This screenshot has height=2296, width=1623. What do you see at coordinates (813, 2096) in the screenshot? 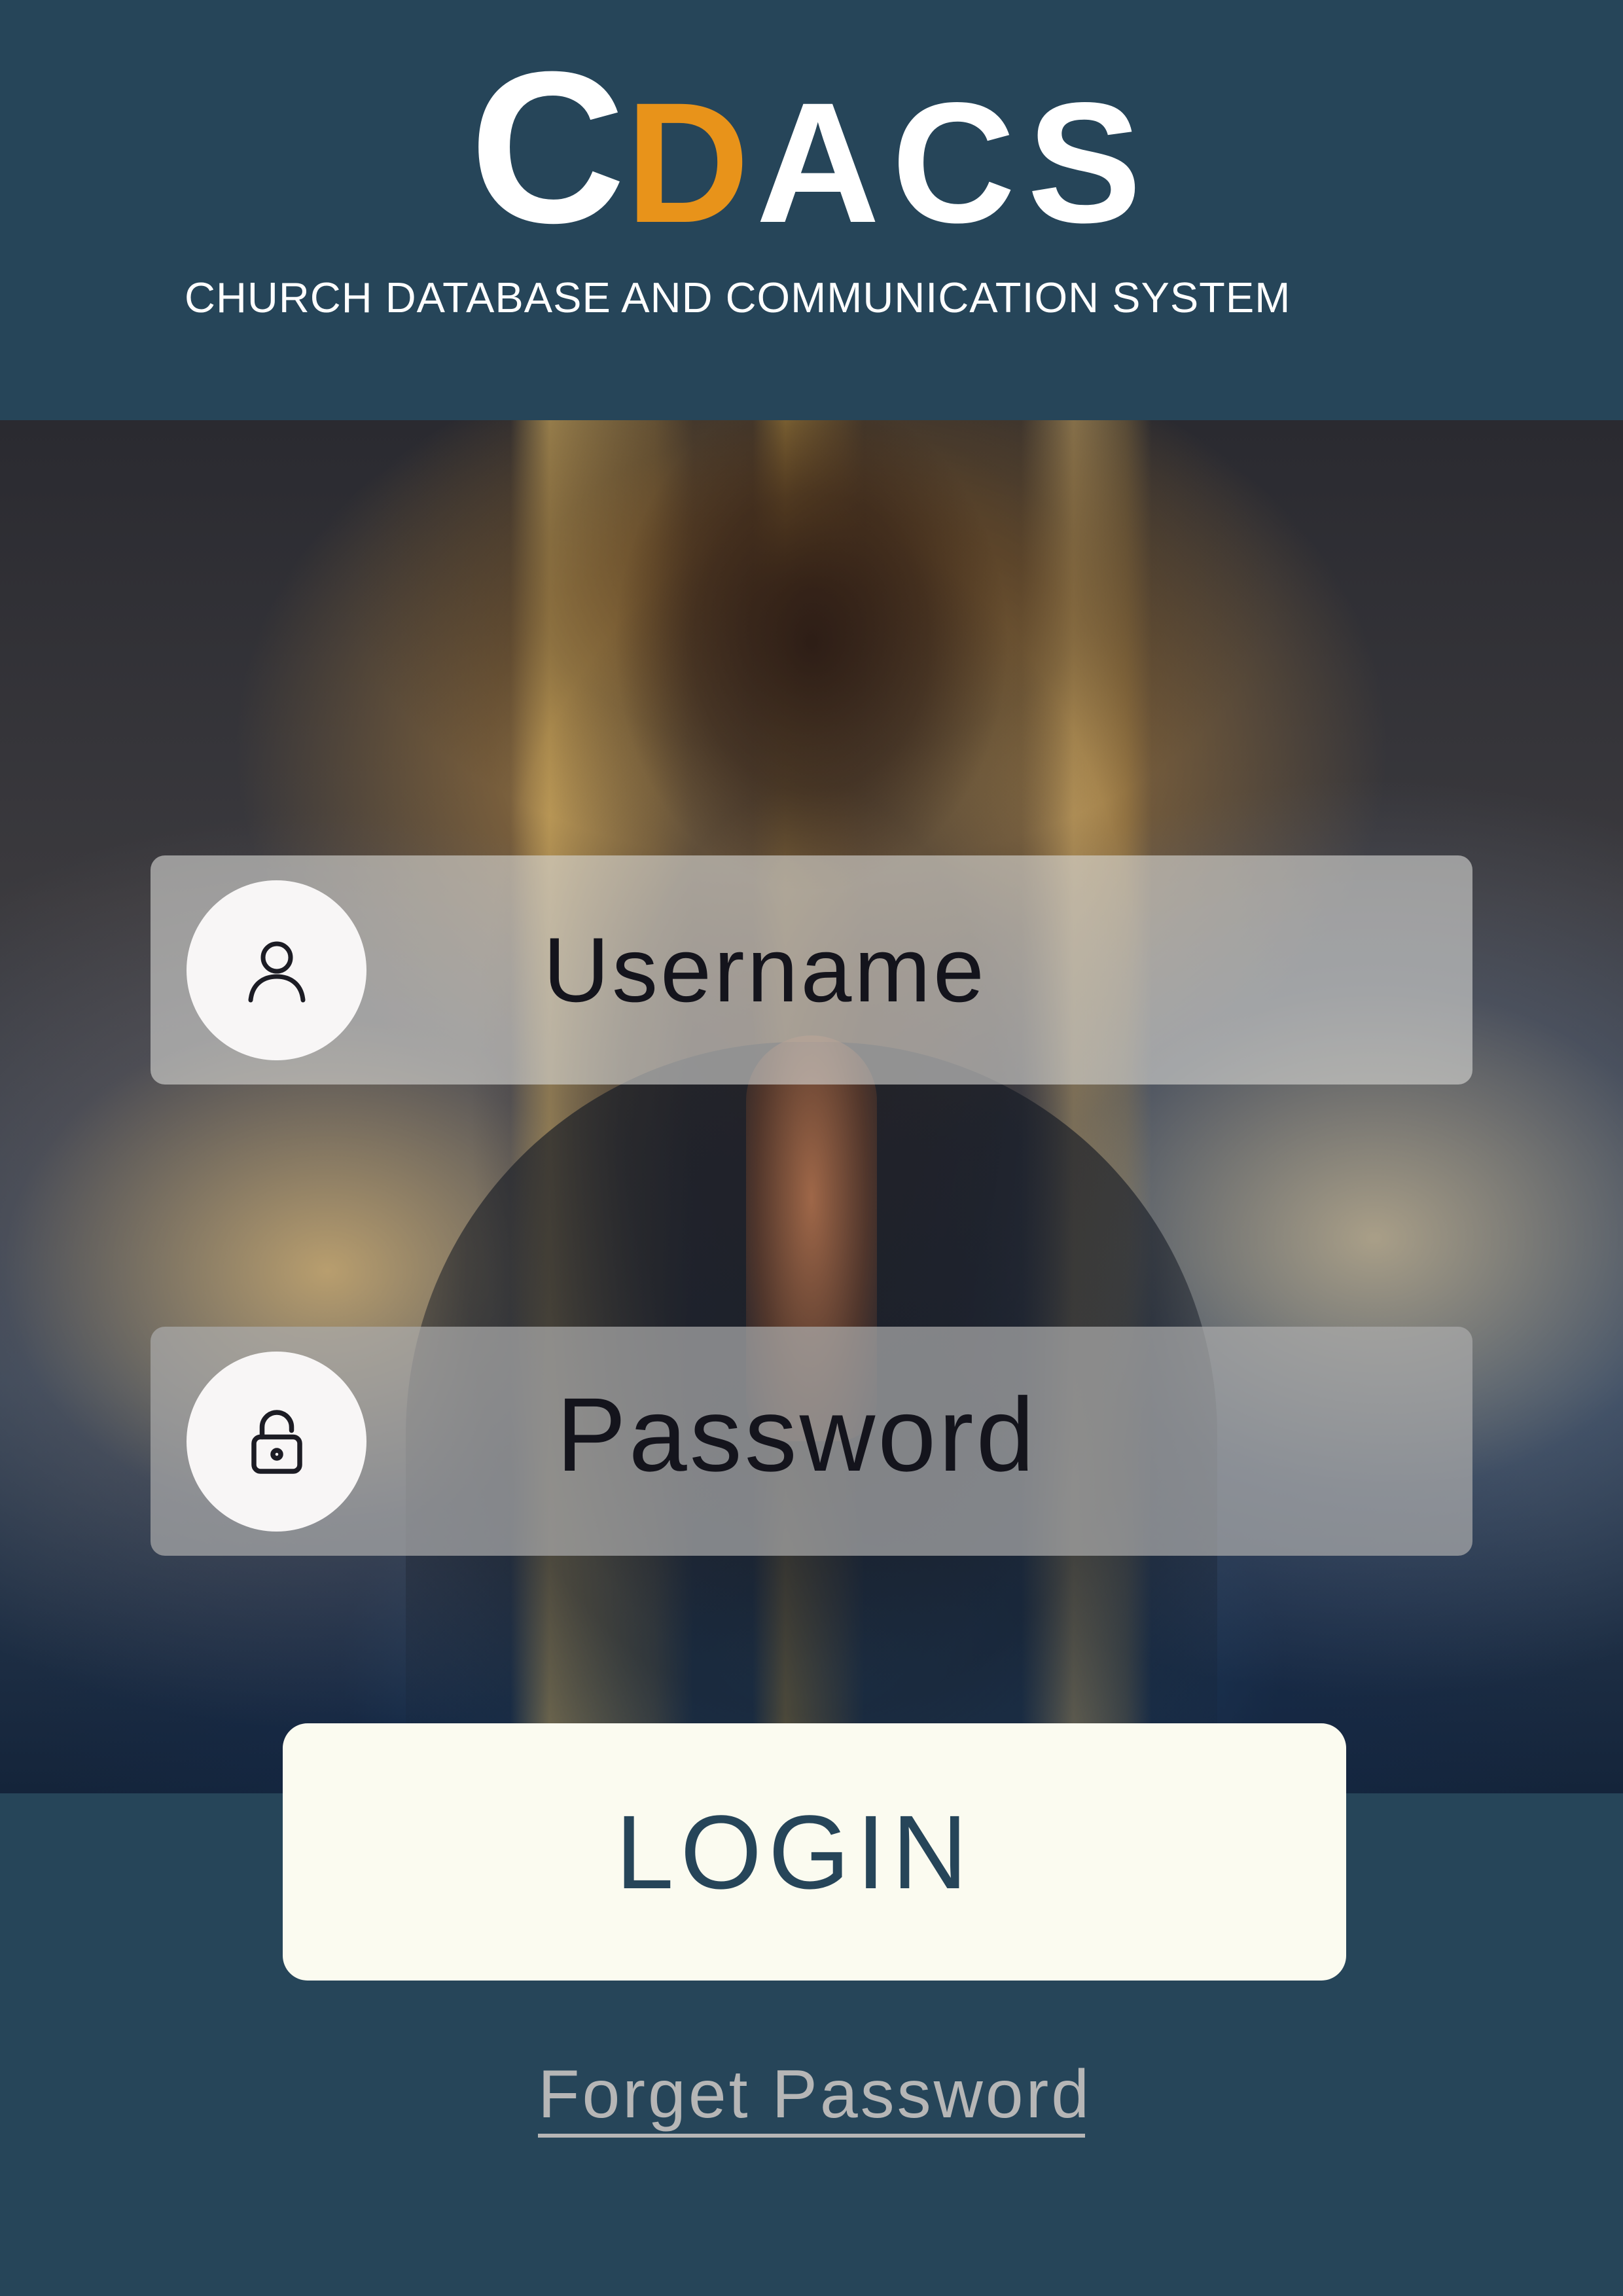
I see `forget-password-link: Forget Password` at bounding box center [813, 2096].